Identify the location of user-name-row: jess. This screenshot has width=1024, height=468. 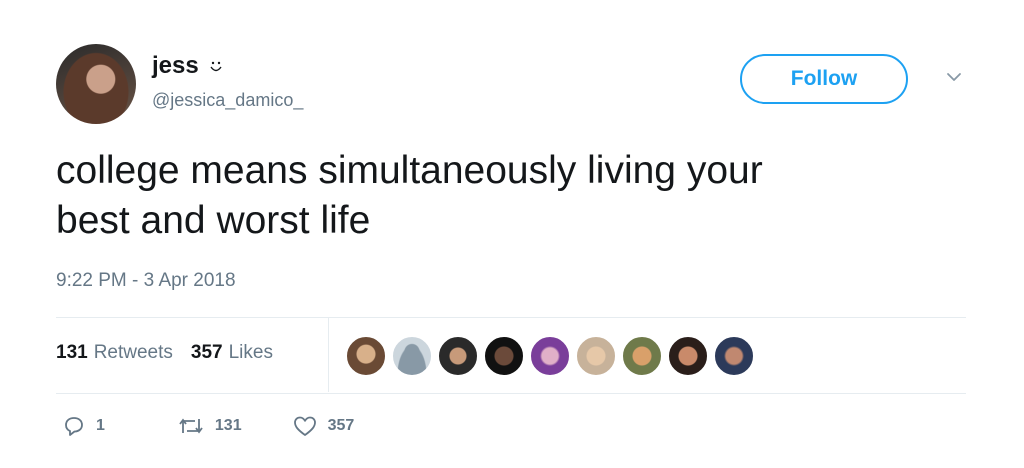
(187, 66).